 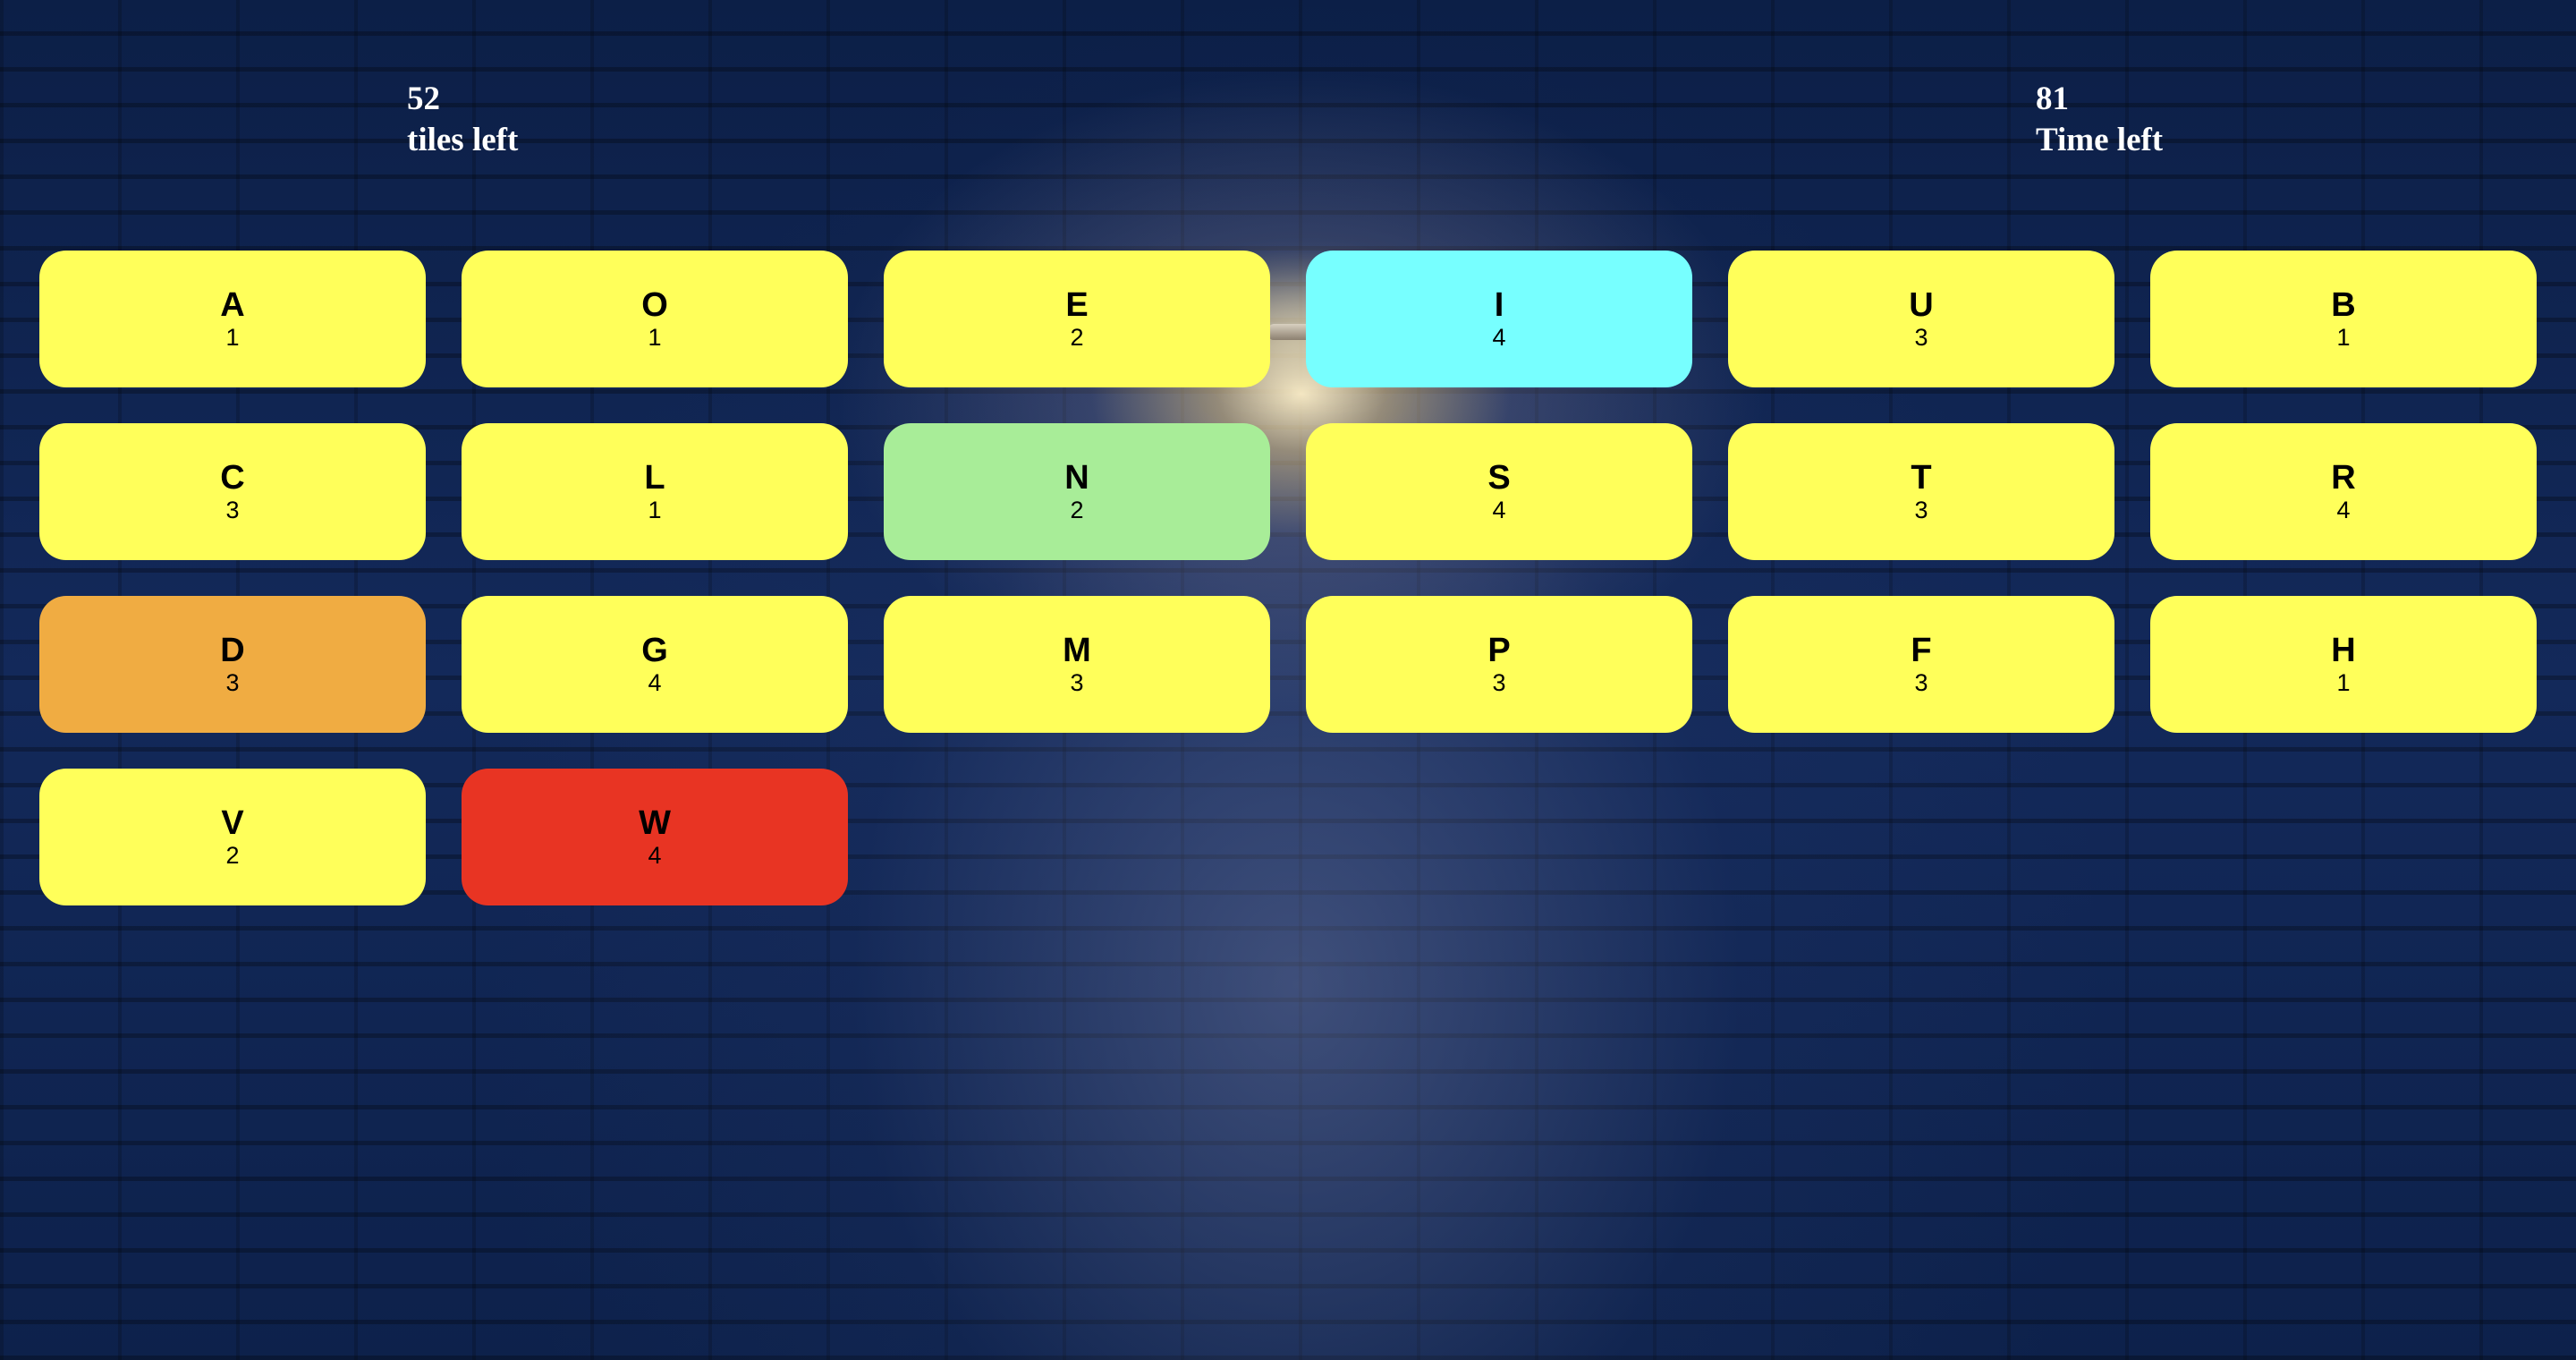 What do you see at coordinates (1921, 304) in the screenshot?
I see `tile-letter: U` at bounding box center [1921, 304].